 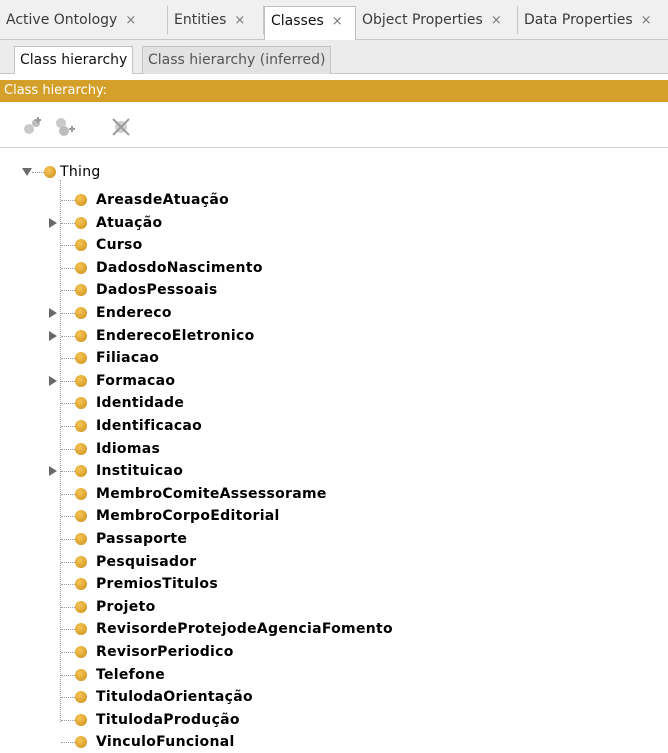 I want to click on tree-node-label: MembroComiteAssessorame, so click(x=211, y=494).